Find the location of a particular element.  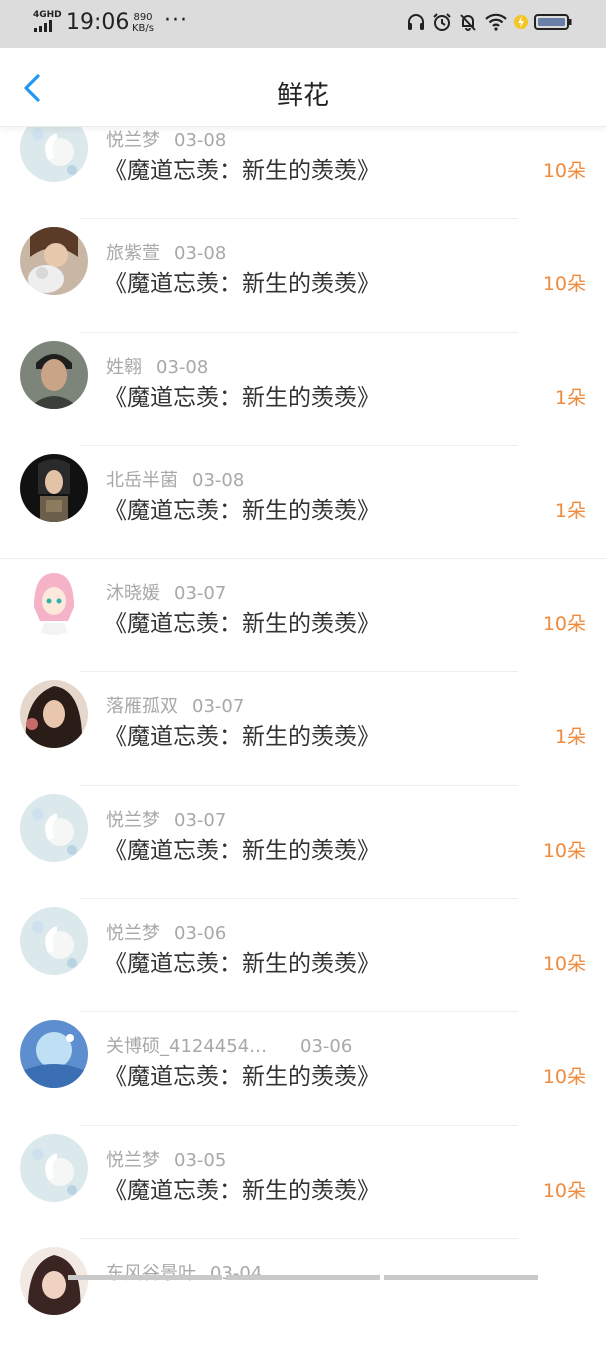

list-item: 悦兰梦 03-06 《魔道忘羡：新生的羡羡》 10朵 is located at coordinates (303, 956).